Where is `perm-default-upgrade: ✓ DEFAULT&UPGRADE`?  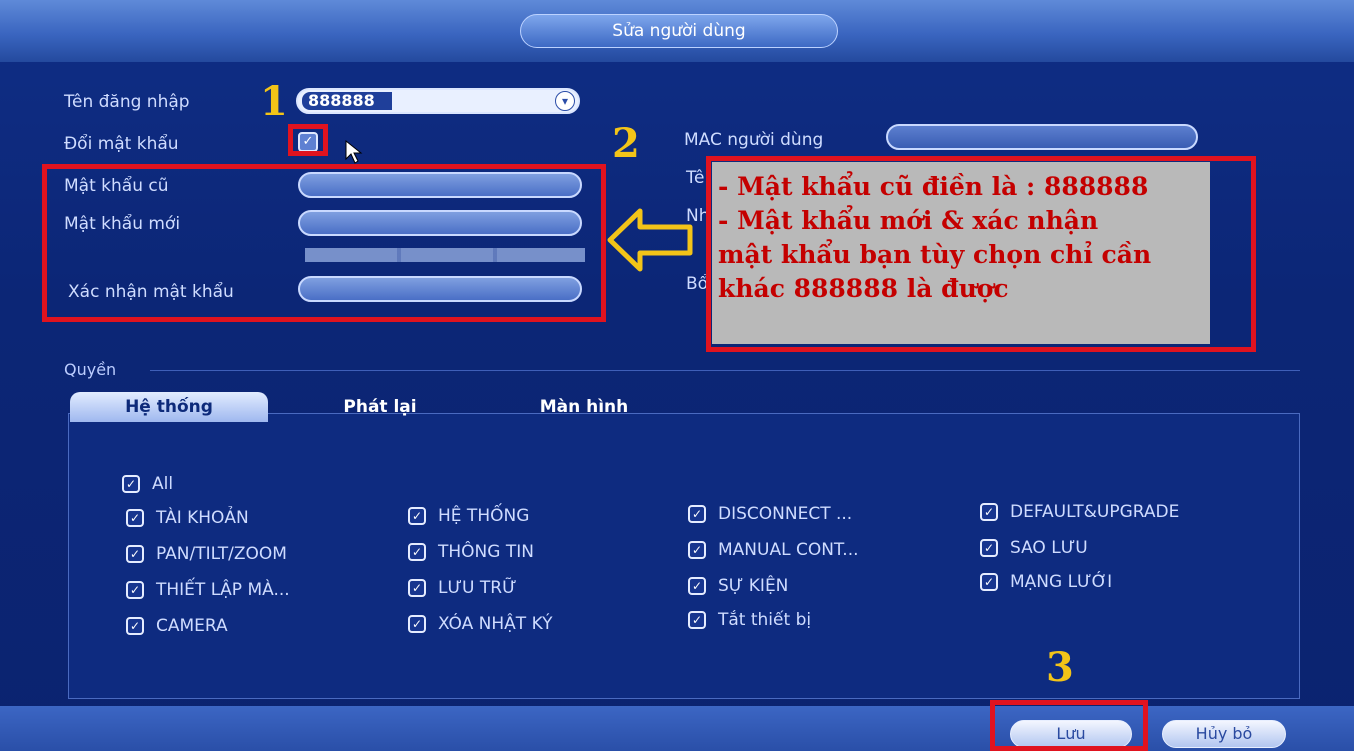
perm-default-upgrade: ✓ DEFAULT&UPGRADE is located at coordinates (1079, 512).